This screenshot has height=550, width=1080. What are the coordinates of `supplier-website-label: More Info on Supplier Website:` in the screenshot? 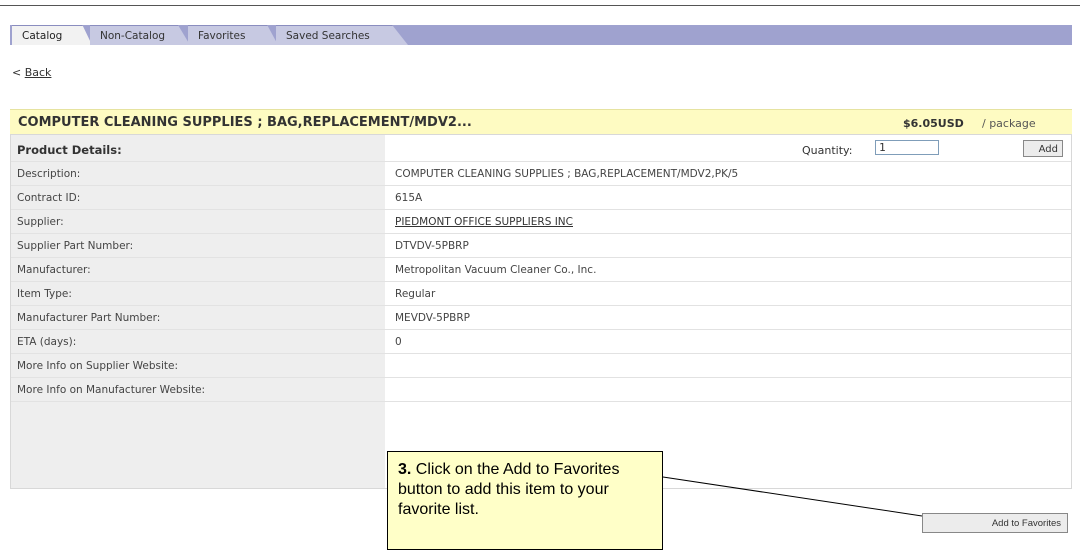 It's located at (97, 366).